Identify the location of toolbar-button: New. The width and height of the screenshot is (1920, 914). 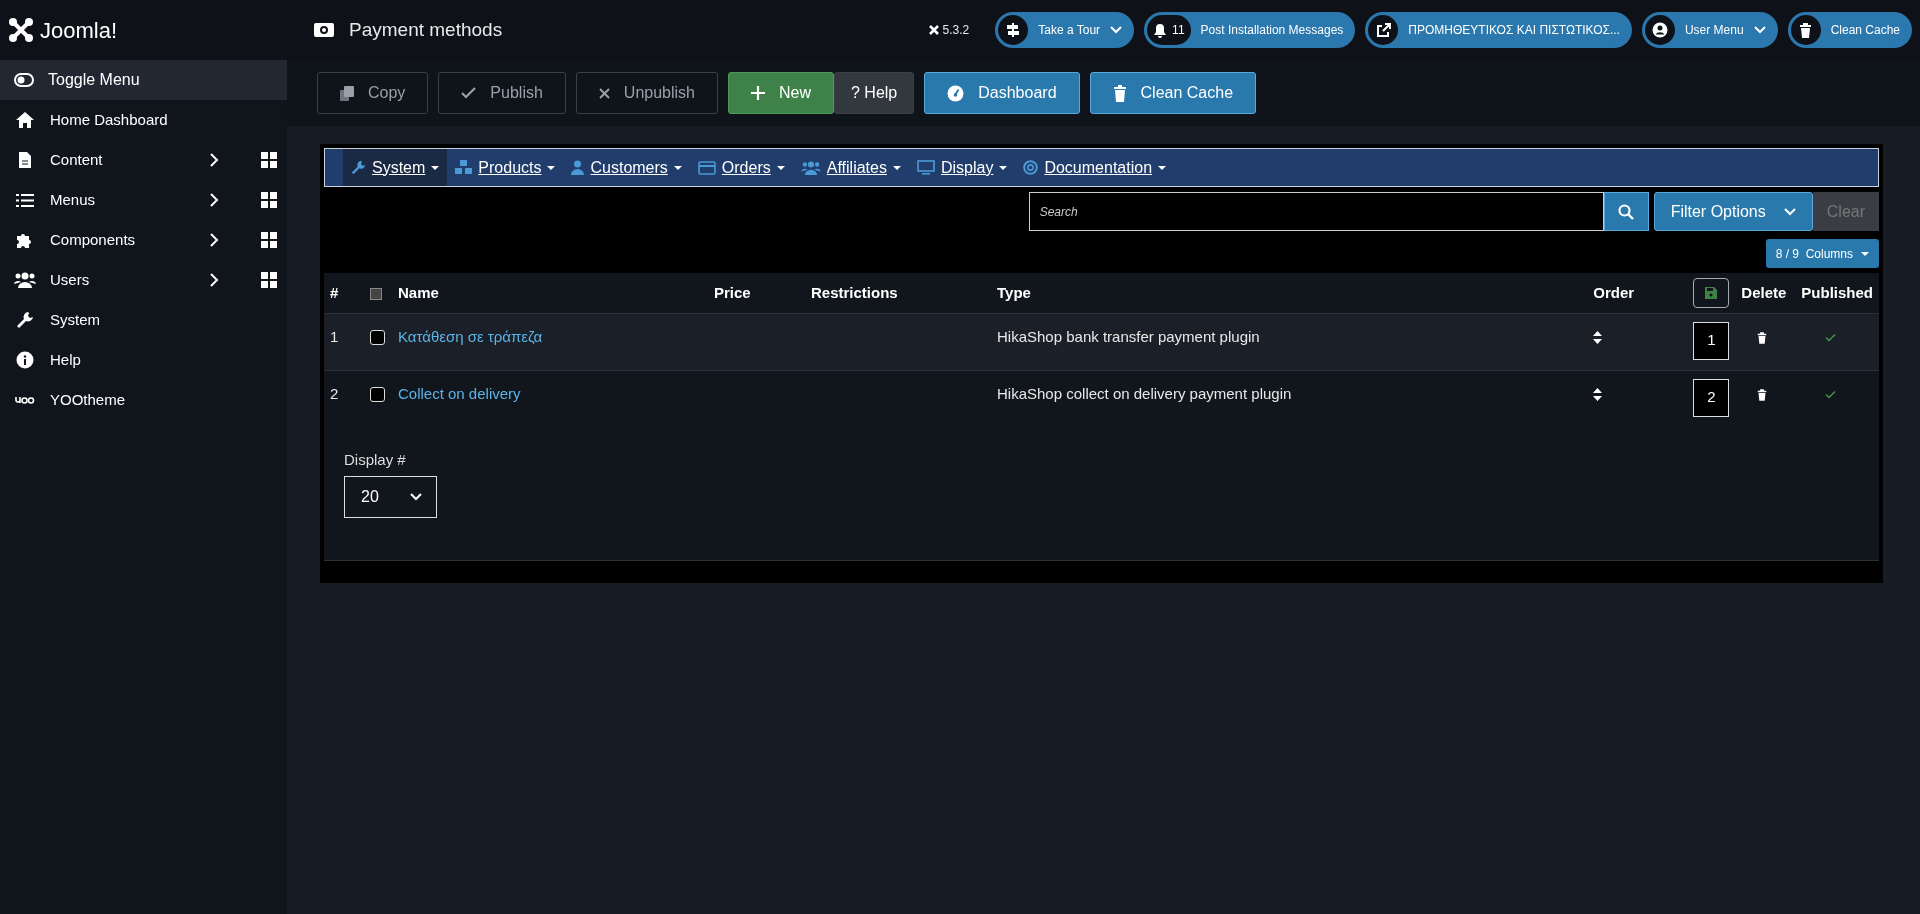
(781, 93).